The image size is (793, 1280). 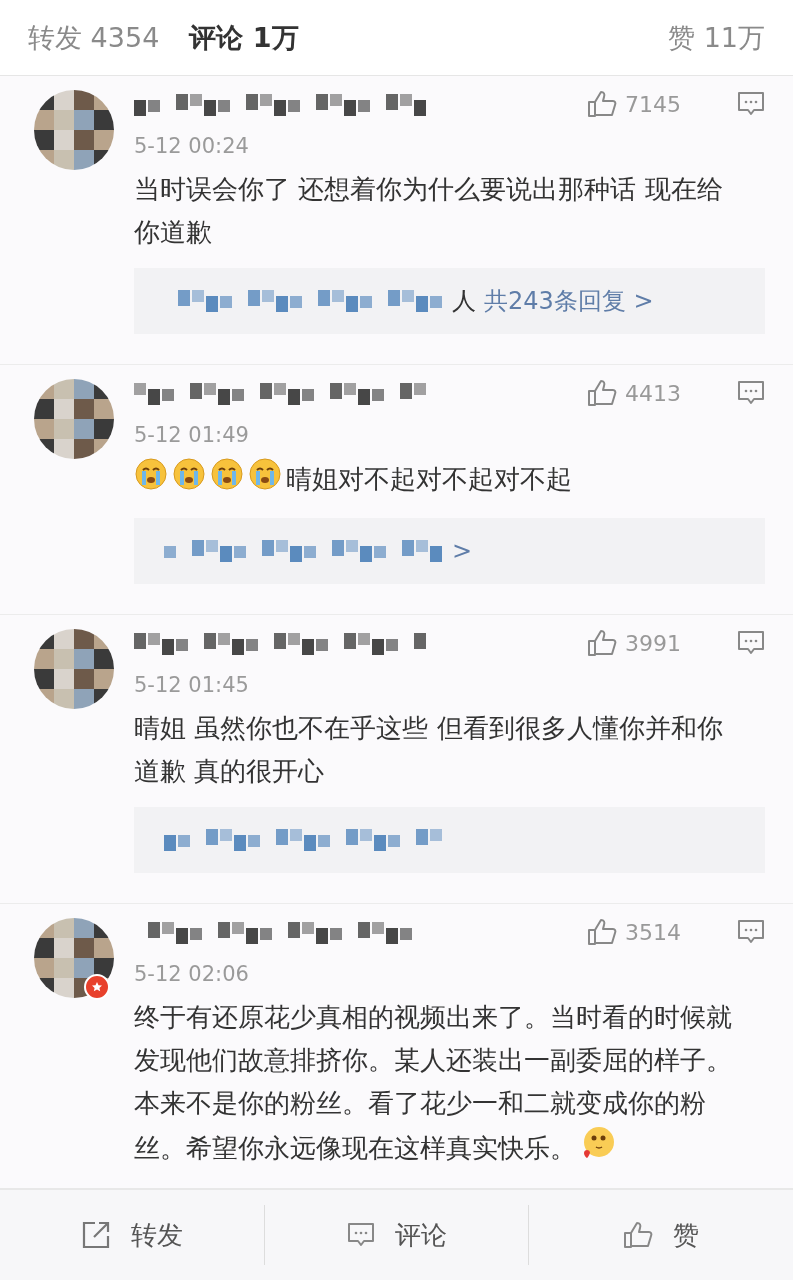 What do you see at coordinates (244, 37) in the screenshot?
I see `tab: 评论 1万` at bounding box center [244, 37].